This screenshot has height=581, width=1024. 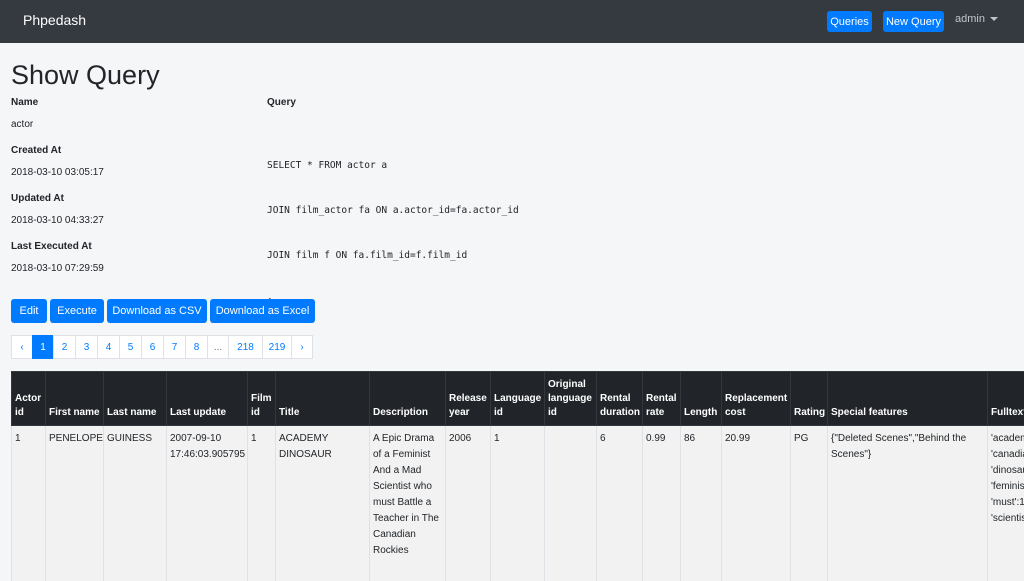 I want to click on table-cell: 6, so click(x=619, y=503).